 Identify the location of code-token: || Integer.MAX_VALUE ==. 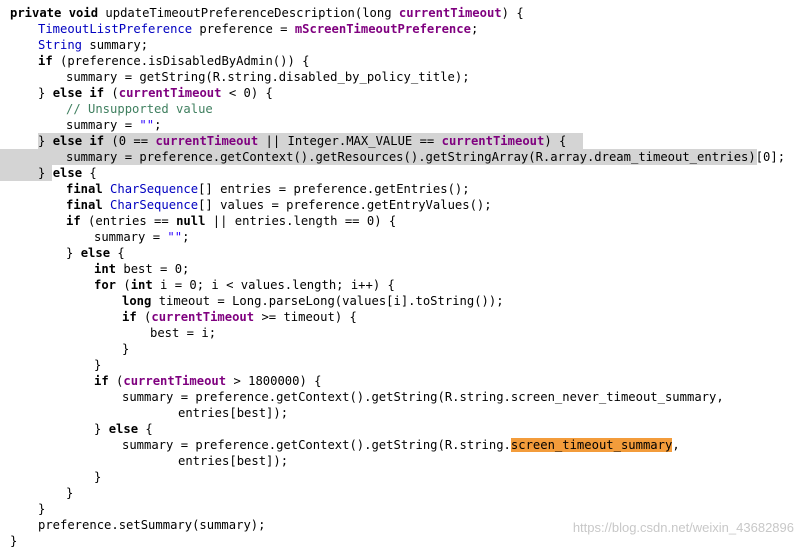
(350, 141).